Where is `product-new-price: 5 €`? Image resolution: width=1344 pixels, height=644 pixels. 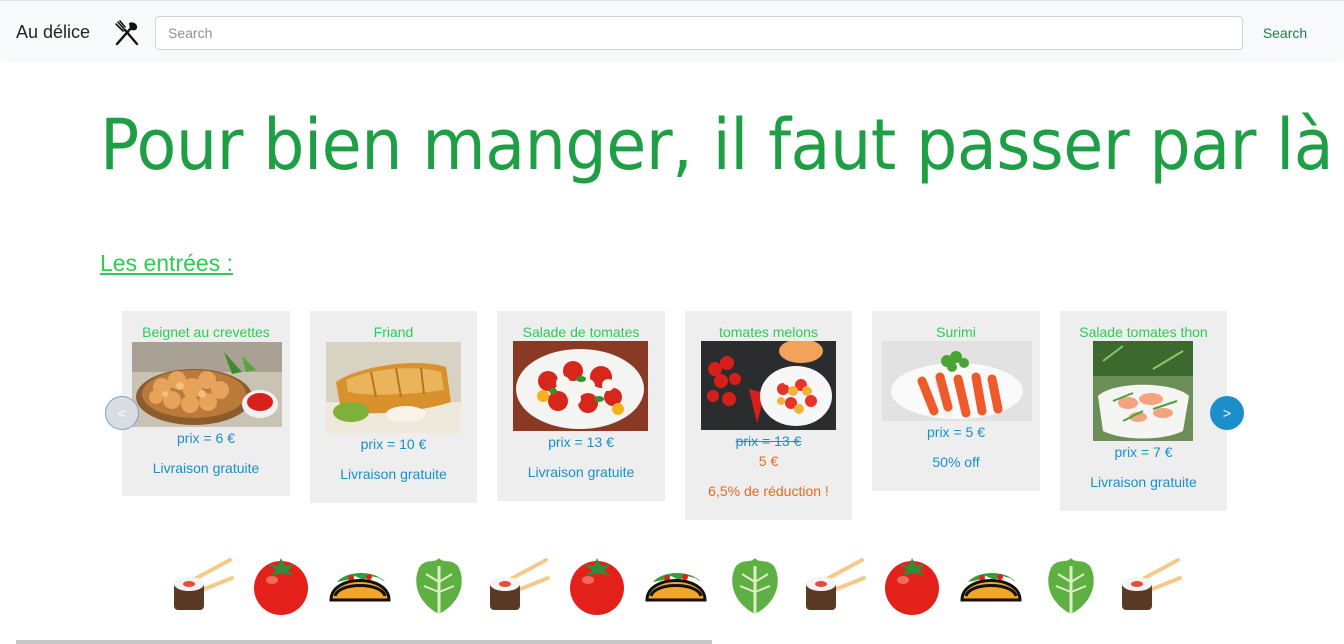
product-new-price: 5 € is located at coordinates (768, 461).